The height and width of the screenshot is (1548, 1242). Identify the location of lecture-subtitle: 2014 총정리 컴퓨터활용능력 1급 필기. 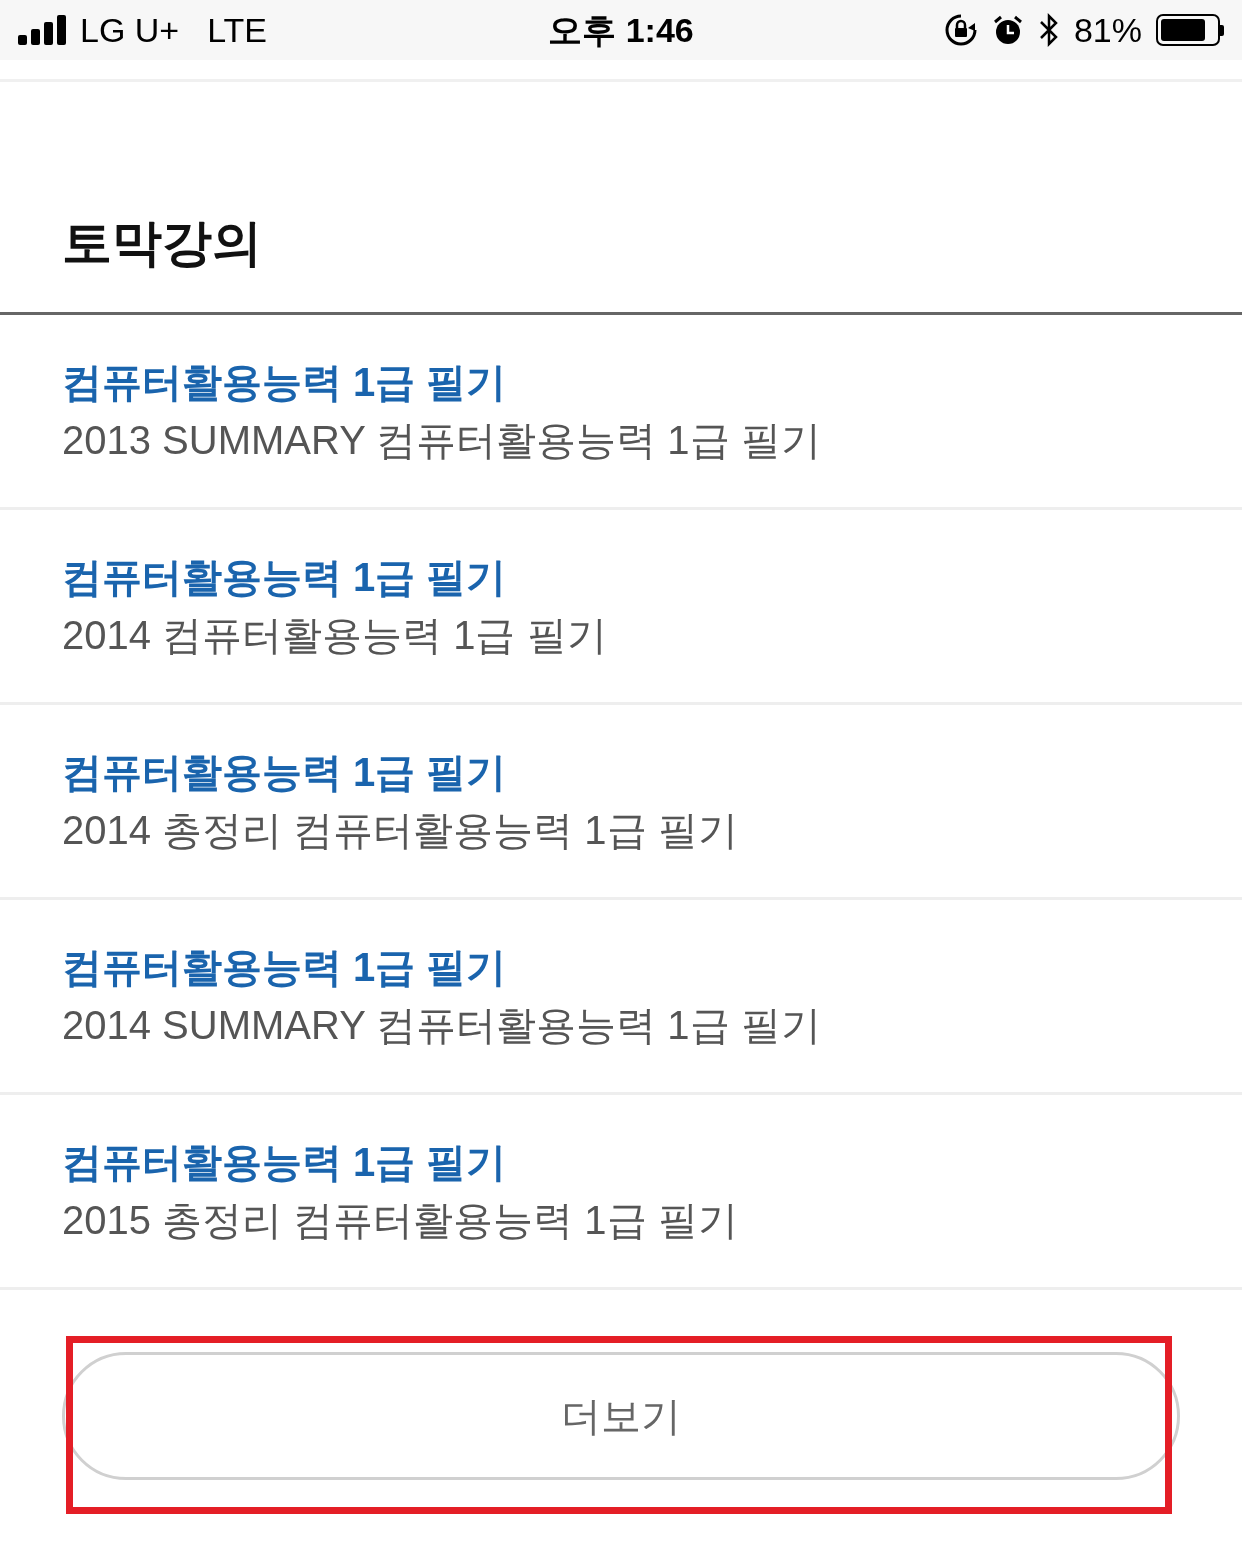
(400, 830).